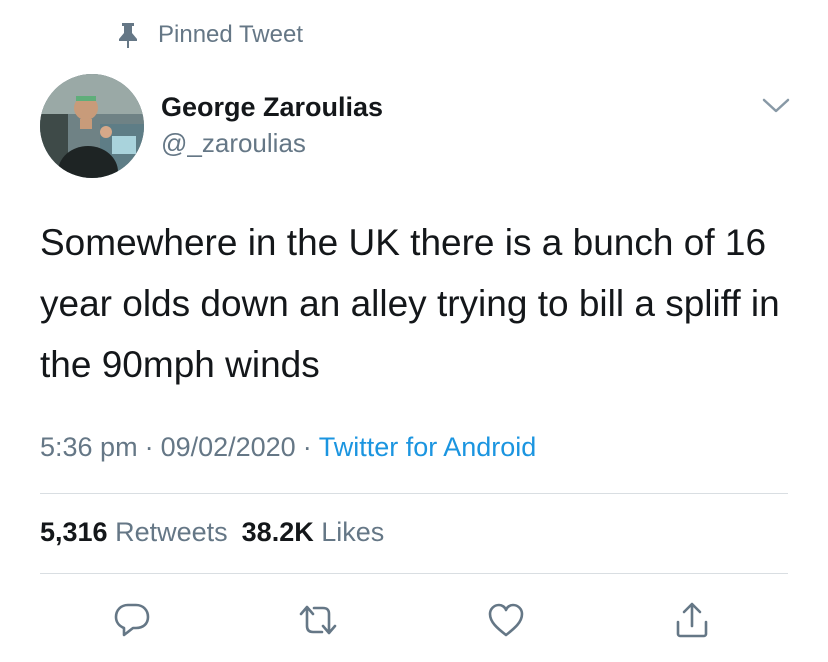 This screenshot has height=662, width=828. What do you see at coordinates (89, 447) in the screenshot?
I see `tweet-time: 5:36 pm` at bounding box center [89, 447].